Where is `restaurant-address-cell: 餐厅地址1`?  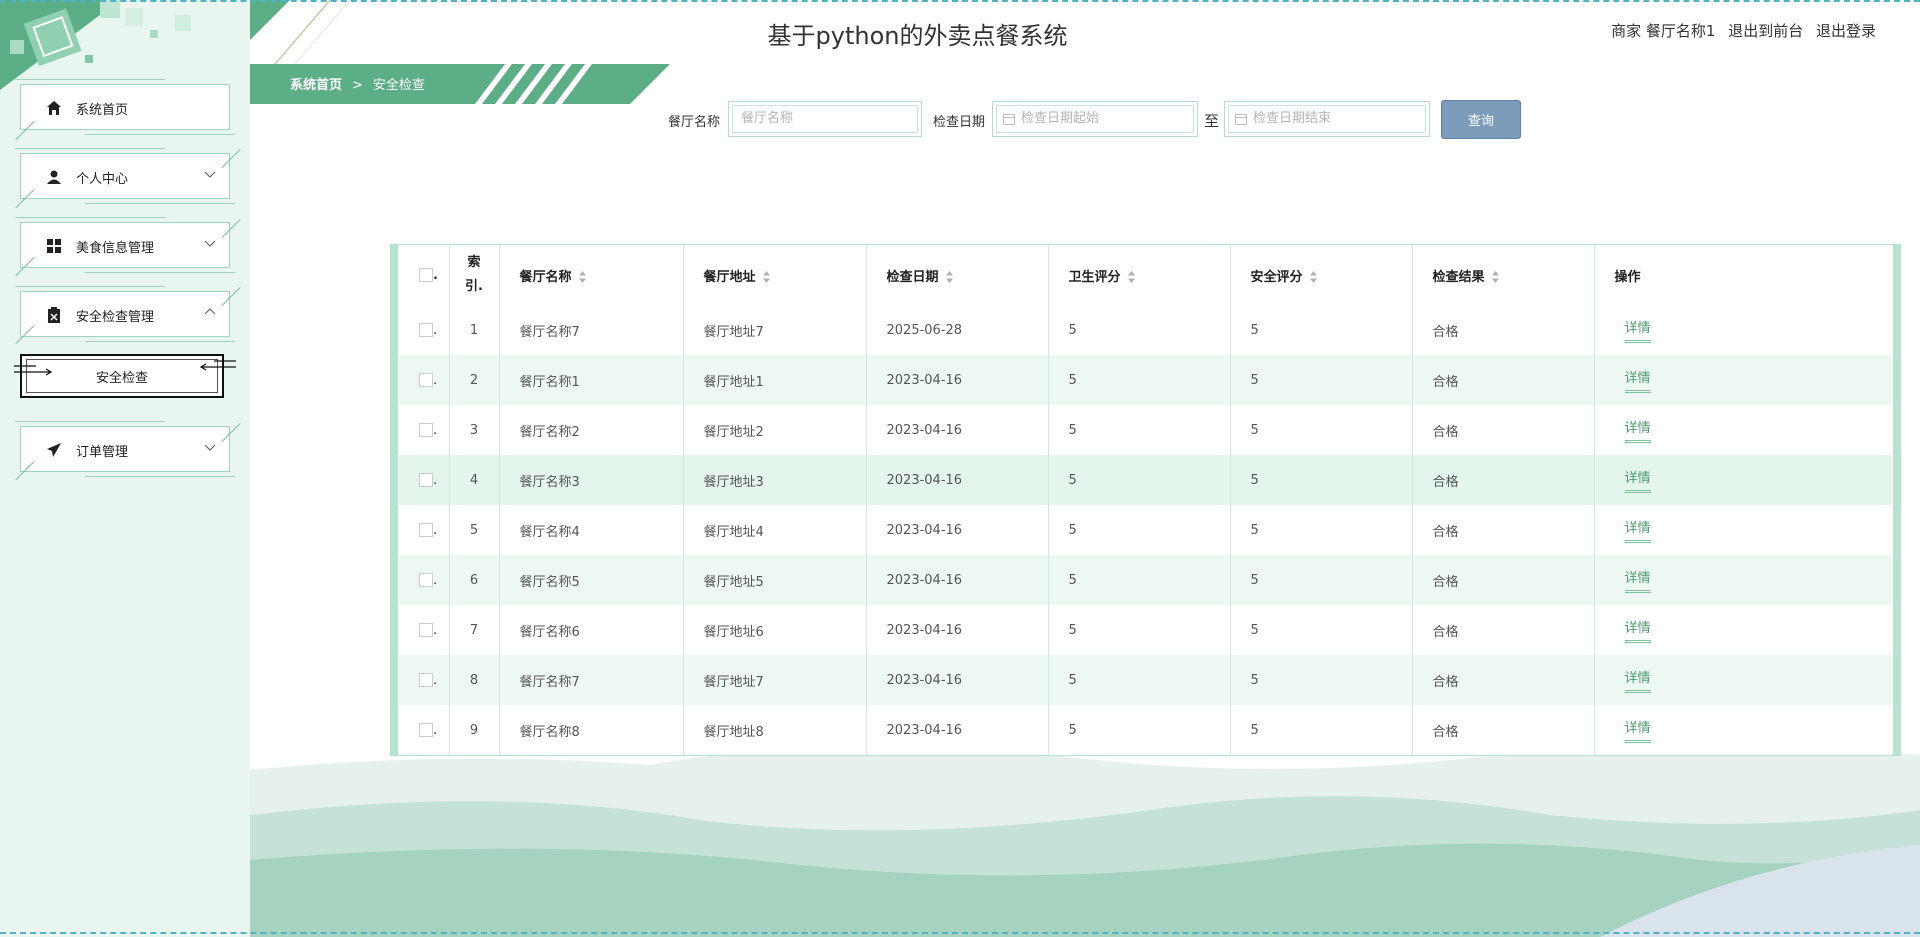
restaurant-address-cell: 餐厅地址1 is located at coordinates (775, 380).